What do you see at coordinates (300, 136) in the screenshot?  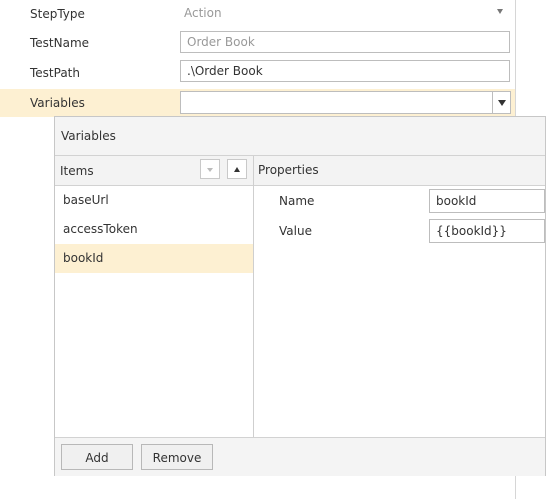 I see `popup-header: Variables` at bounding box center [300, 136].